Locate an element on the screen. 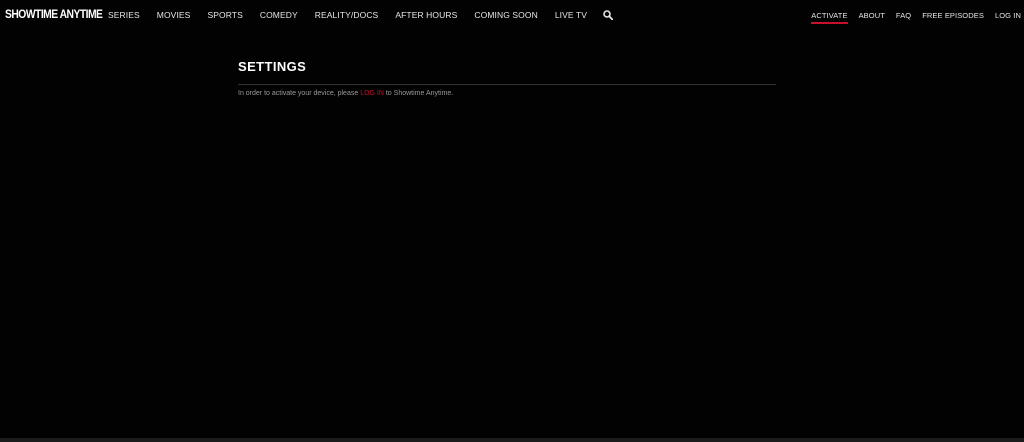 The image size is (1024, 442). nav-live-tv: LIVE TV is located at coordinates (571, 15).